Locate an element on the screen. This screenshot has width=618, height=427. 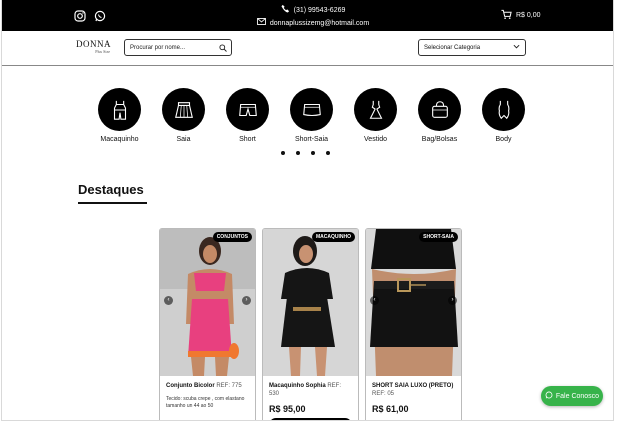
category-select: Selecionar Categoria is located at coordinates (472, 47).